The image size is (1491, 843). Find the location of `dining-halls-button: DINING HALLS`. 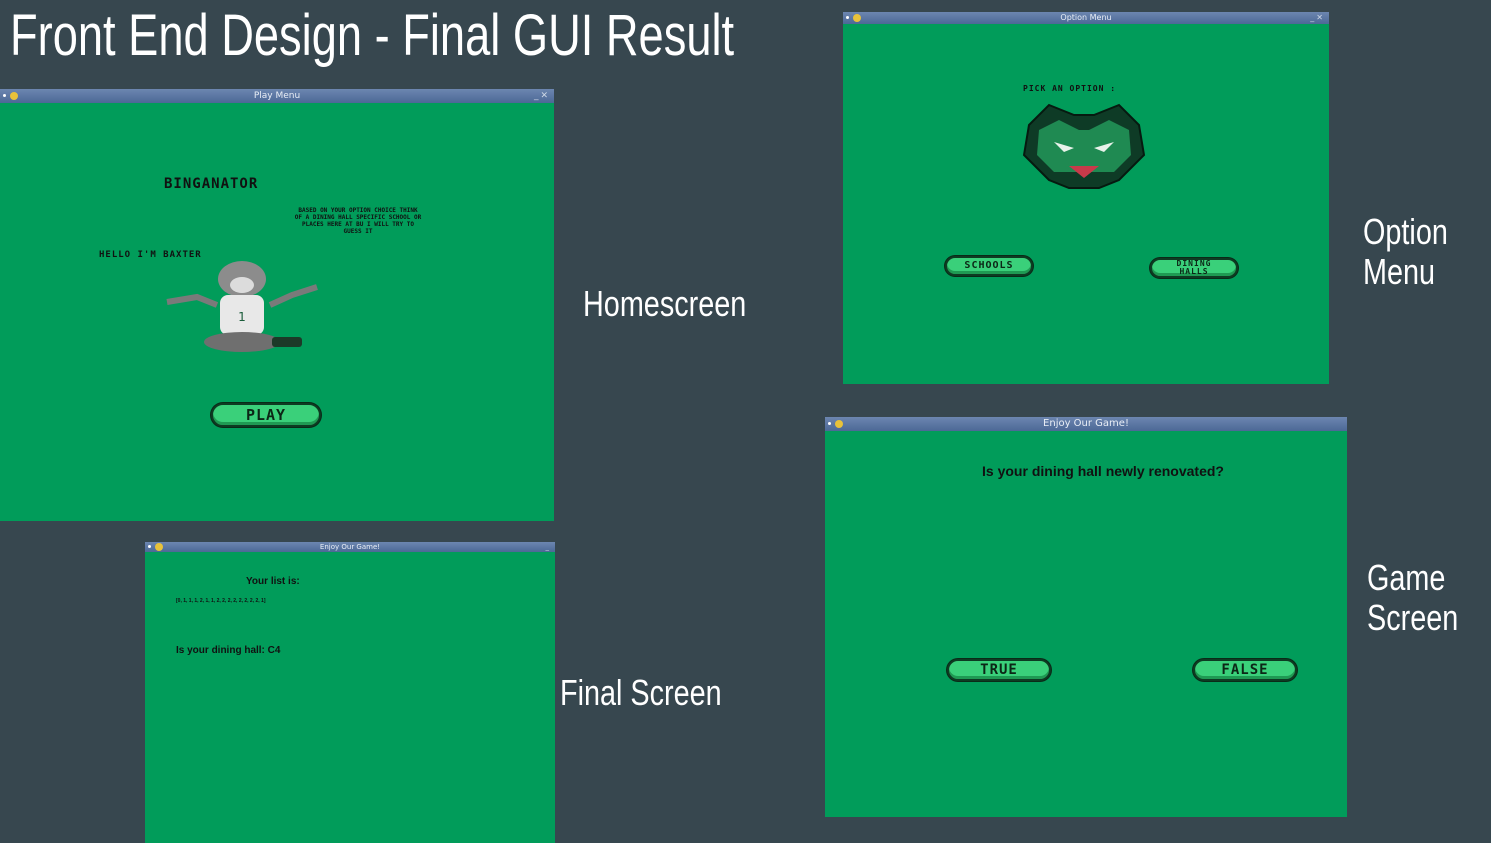

dining-halls-button: DINING HALLS is located at coordinates (1194, 268).